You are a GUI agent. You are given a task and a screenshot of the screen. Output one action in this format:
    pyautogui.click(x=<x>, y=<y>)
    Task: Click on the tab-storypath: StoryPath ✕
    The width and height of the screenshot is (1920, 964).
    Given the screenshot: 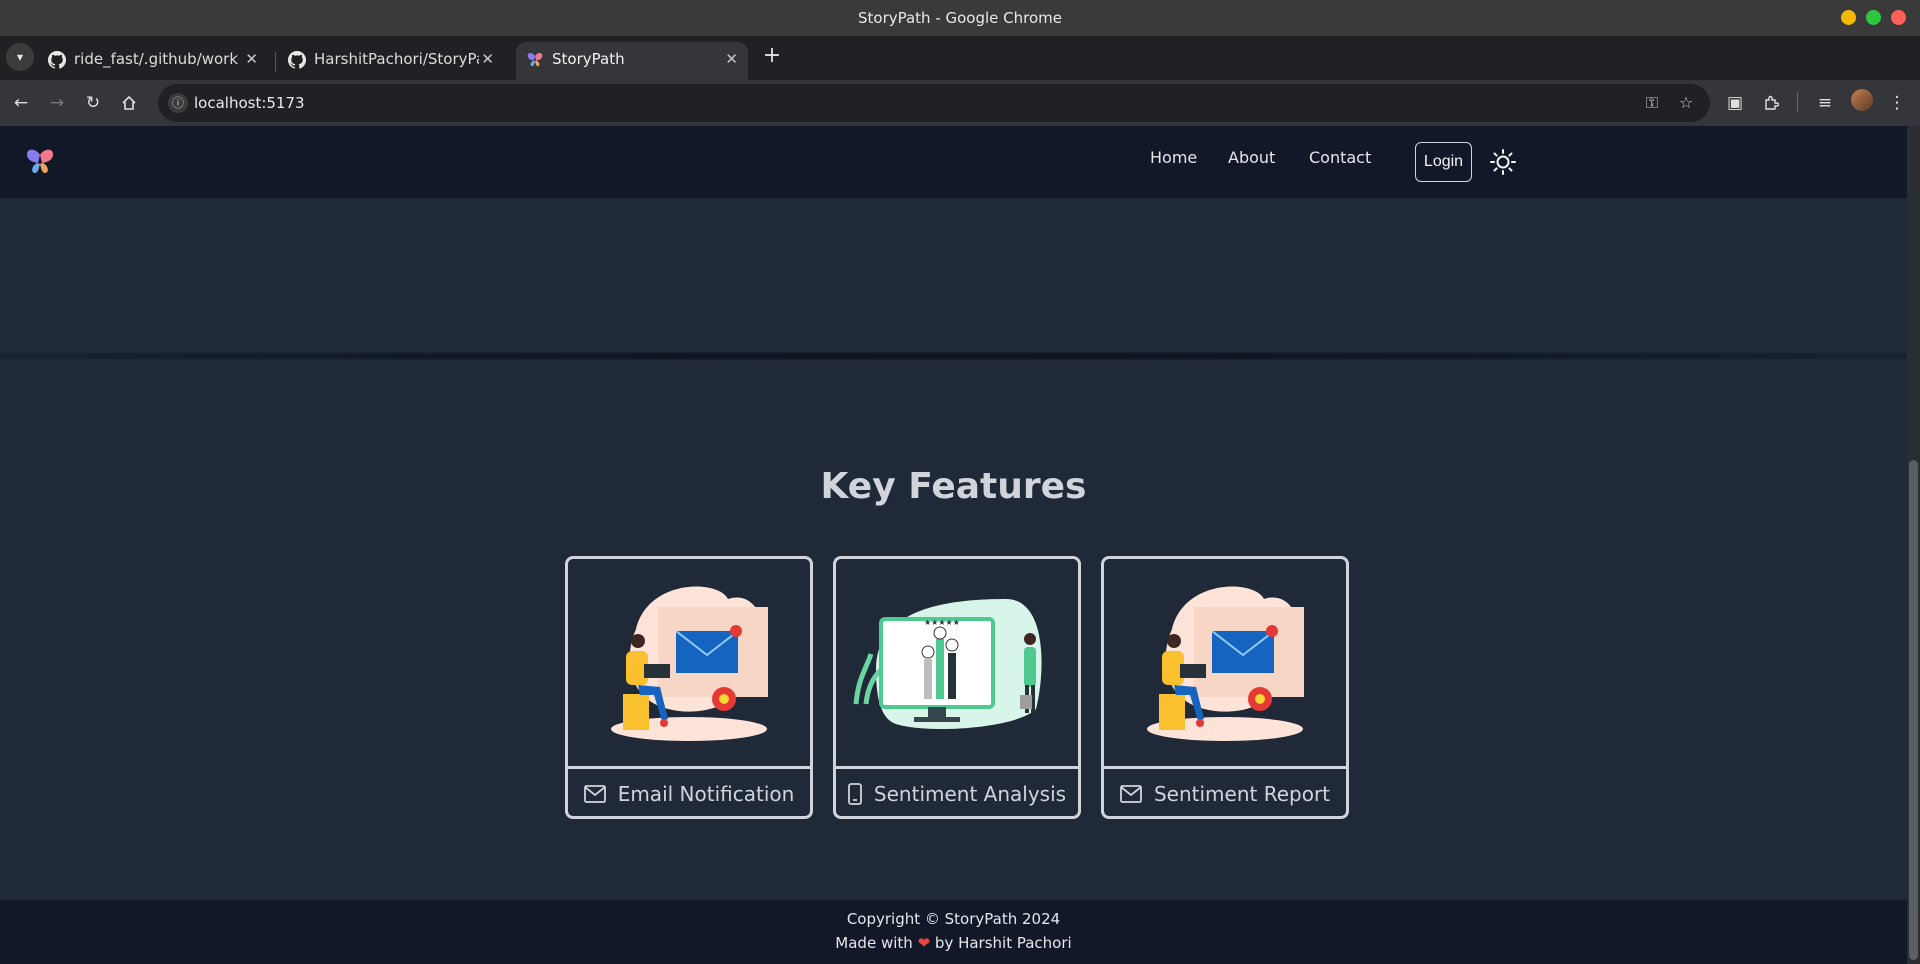 What is the action you would take?
    pyautogui.click(x=632, y=61)
    